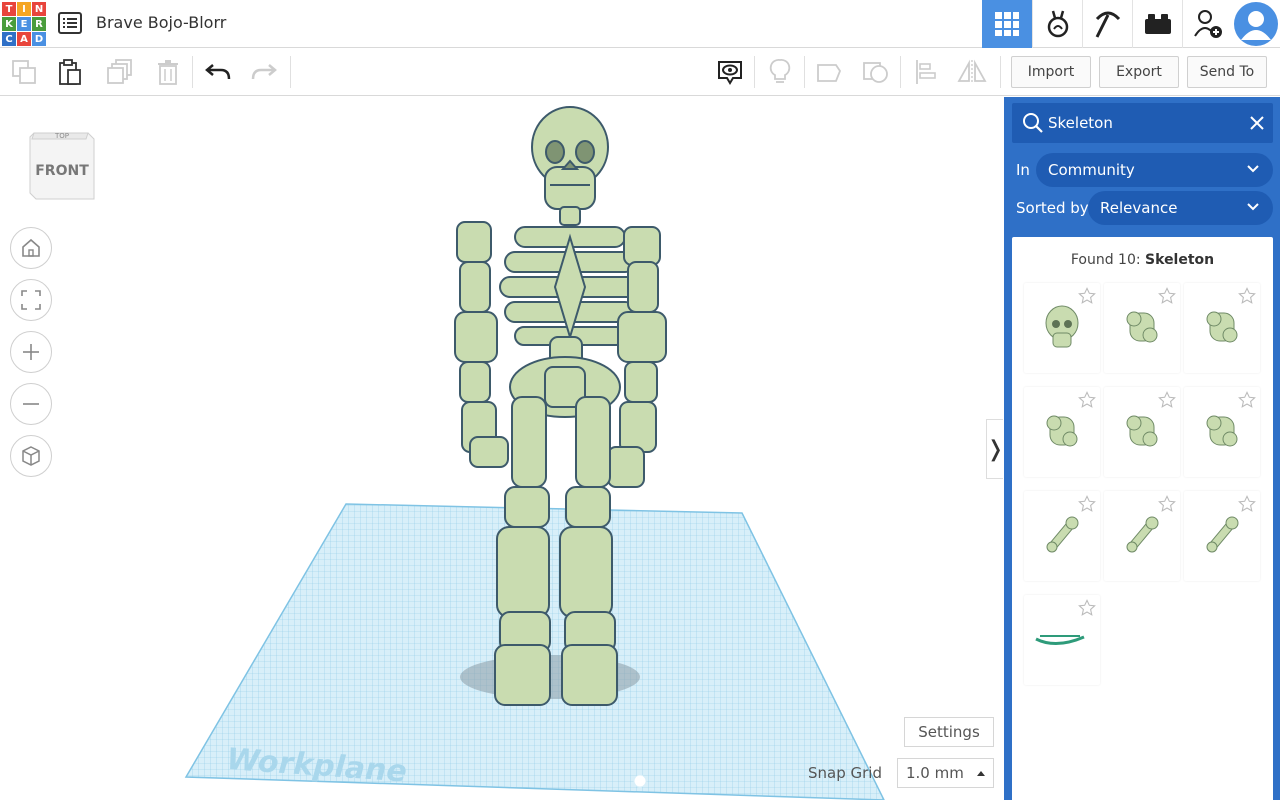  What do you see at coordinates (62, 167) in the screenshot?
I see `view-cube: TOP FRONT` at bounding box center [62, 167].